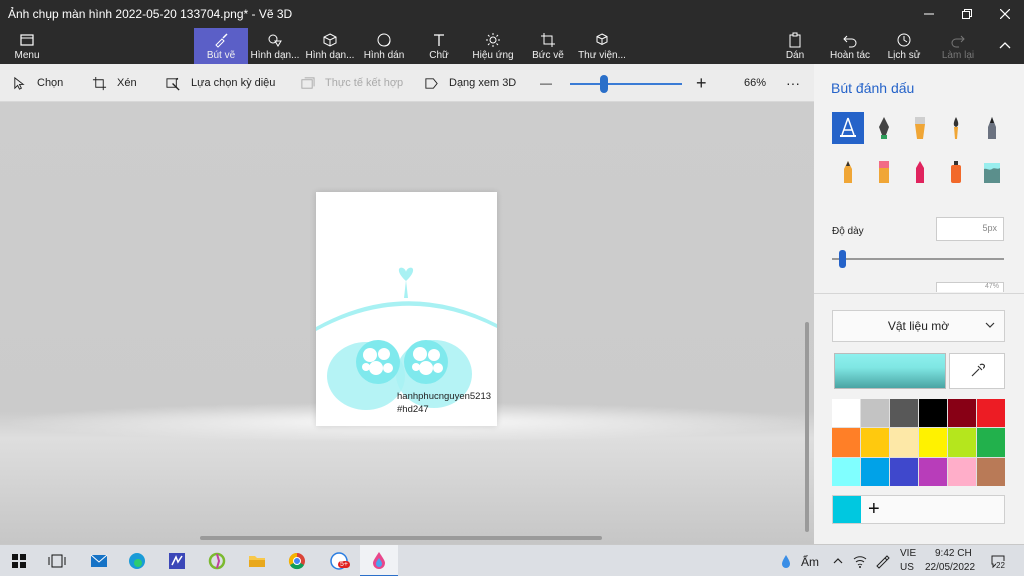 This screenshot has width=1024, height=576. What do you see at coordinates (874, 509) in the screenshot?
I see `add-color-button: +` at bounding box center [874, 509].